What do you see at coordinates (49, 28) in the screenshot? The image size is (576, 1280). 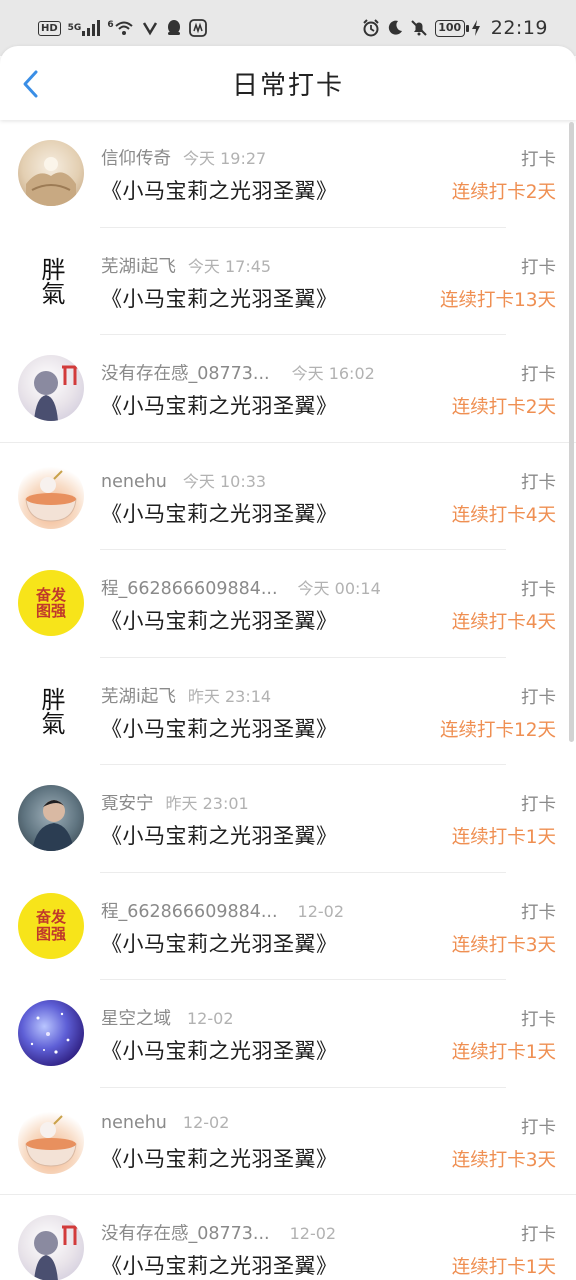 I see `hd-badge: HD` at bounding box center [49, 28].